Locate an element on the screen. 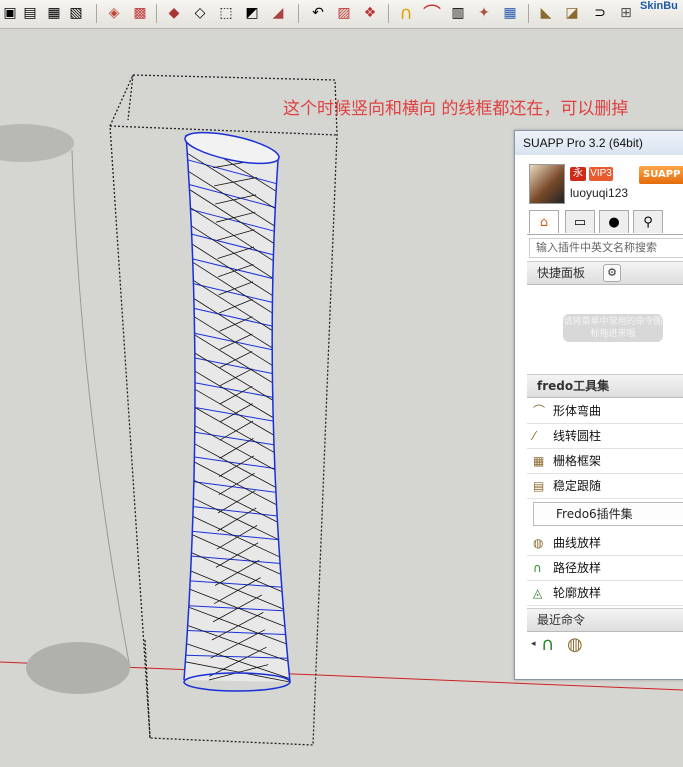 This screenshot has width=683, height=767. panel-title: SUAPP Pro 3.2 (64bit) is located at coordinates (599, 143).